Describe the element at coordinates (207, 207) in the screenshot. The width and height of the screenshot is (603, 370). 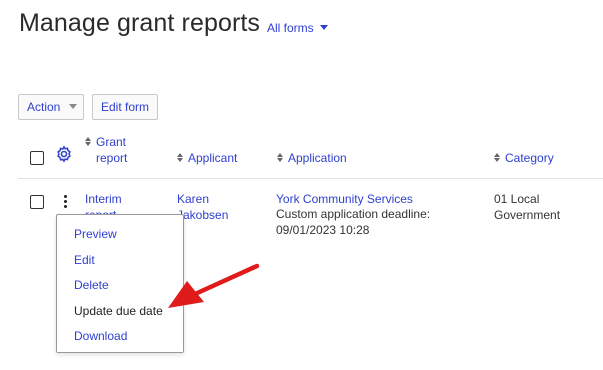
I see `applicant-link: Karen Jakobsen` at that location.